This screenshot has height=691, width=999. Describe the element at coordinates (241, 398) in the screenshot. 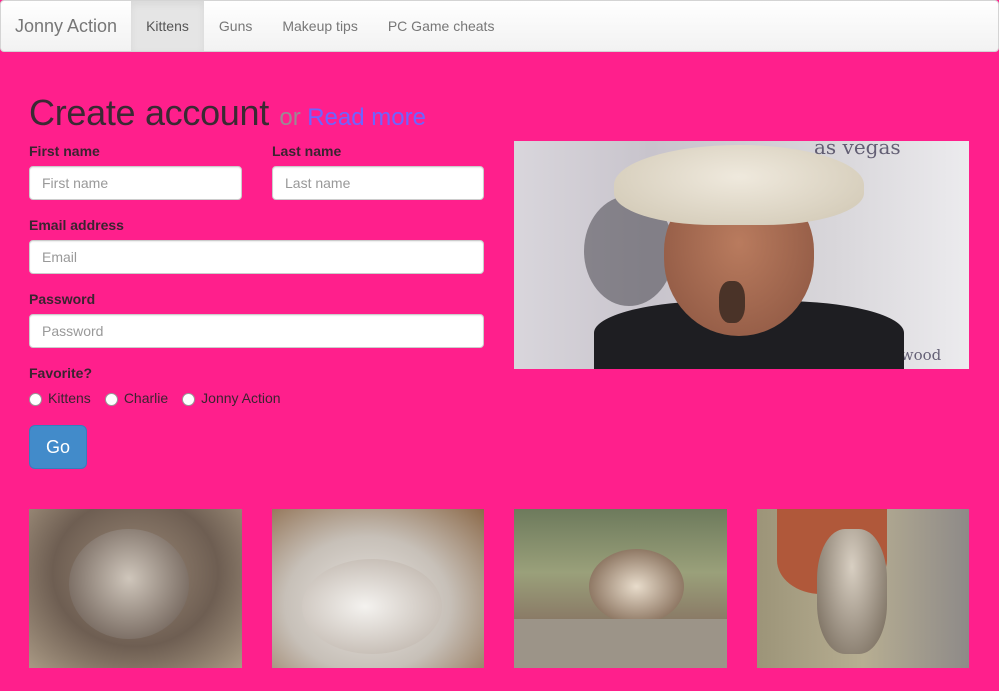

I see `radio-label: Jonny Action` at that location.